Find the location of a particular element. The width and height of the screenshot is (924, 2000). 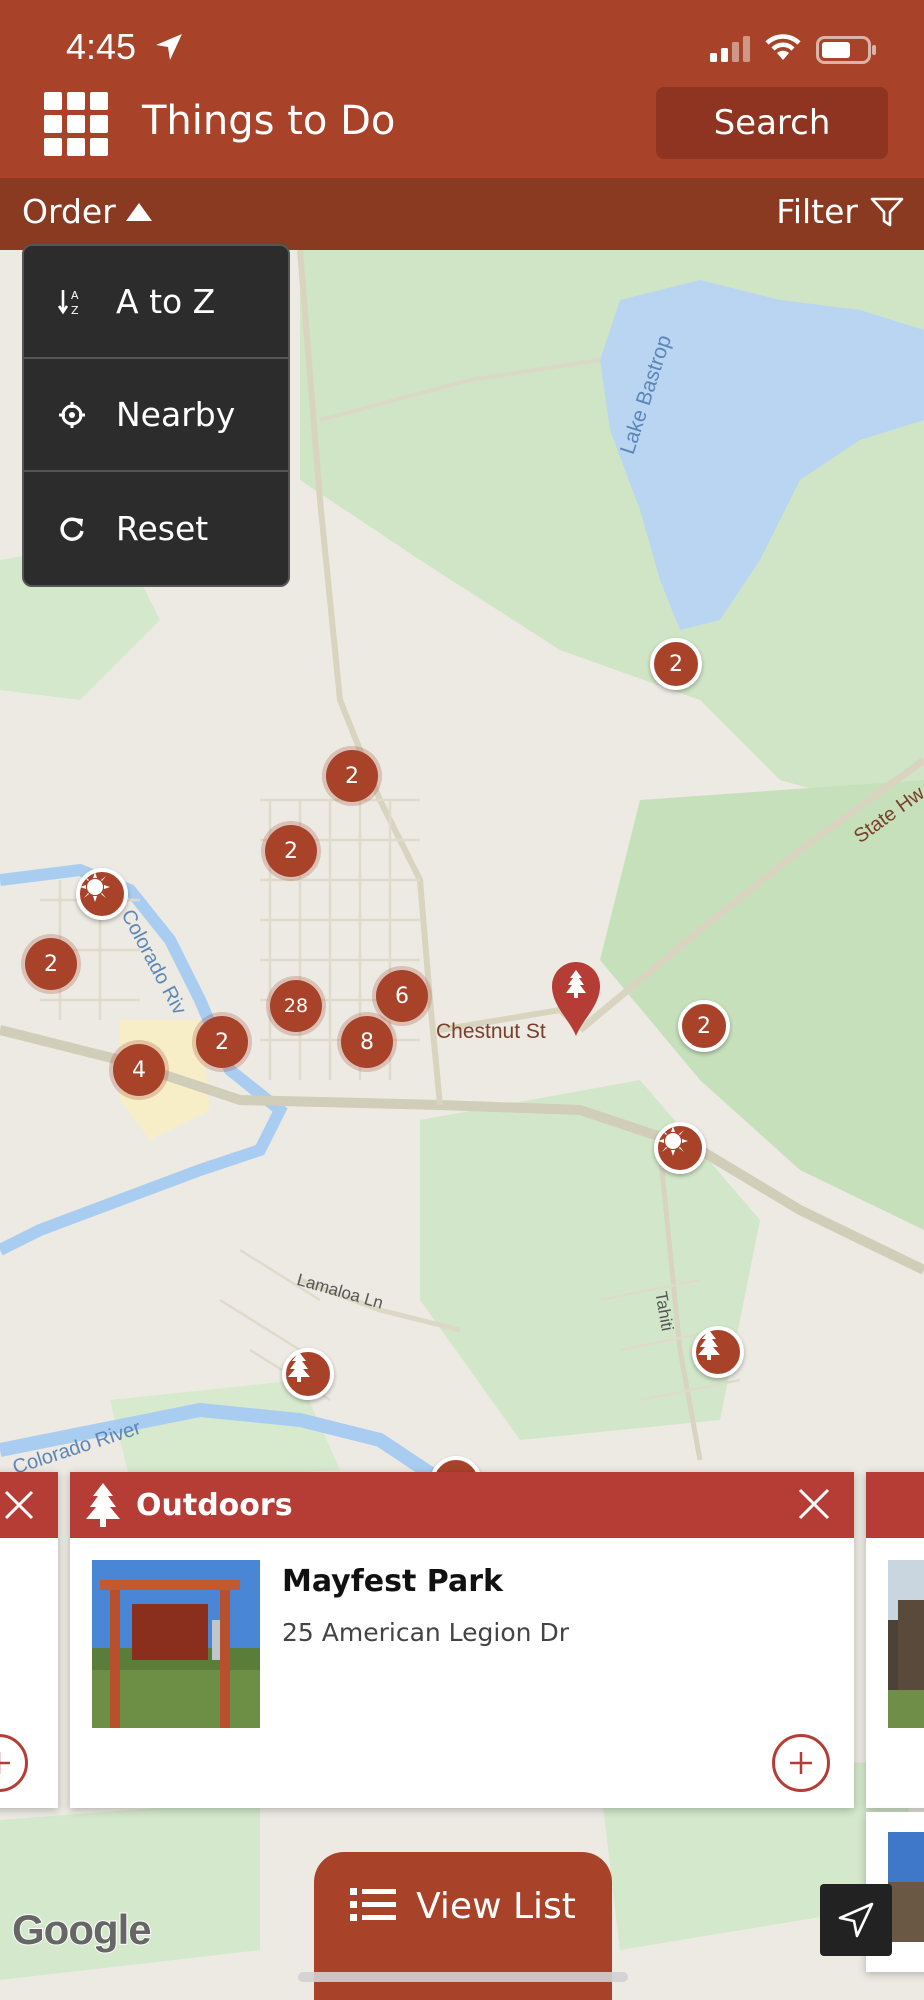

sort-alpha-icon: A Z is located at coordinates (72, 302).